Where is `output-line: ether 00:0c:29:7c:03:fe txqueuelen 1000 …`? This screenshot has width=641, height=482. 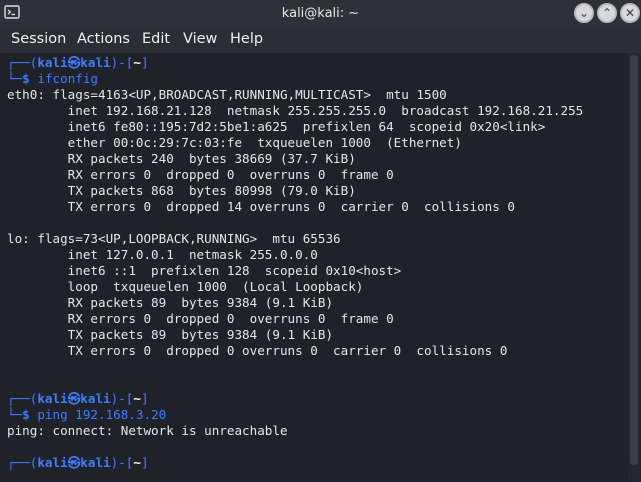
output-line: ether 00:0c:29:7c:03:fe txqueuelen 1000 … is located at coordinates (234, 142).